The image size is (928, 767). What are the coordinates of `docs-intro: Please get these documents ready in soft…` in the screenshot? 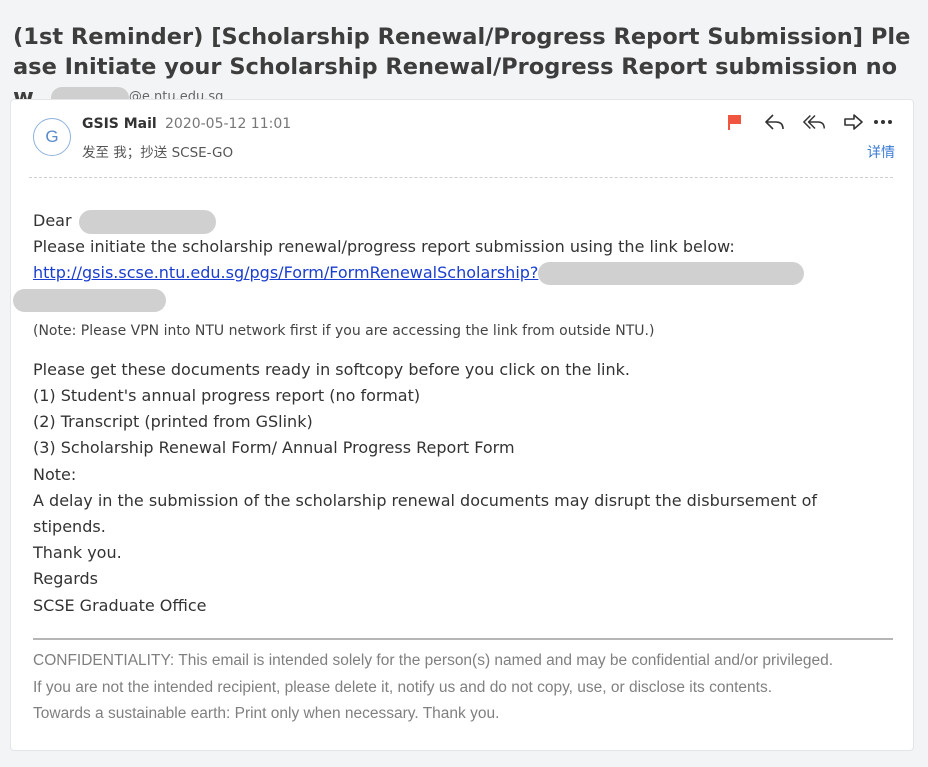 It's located at (331, 369).